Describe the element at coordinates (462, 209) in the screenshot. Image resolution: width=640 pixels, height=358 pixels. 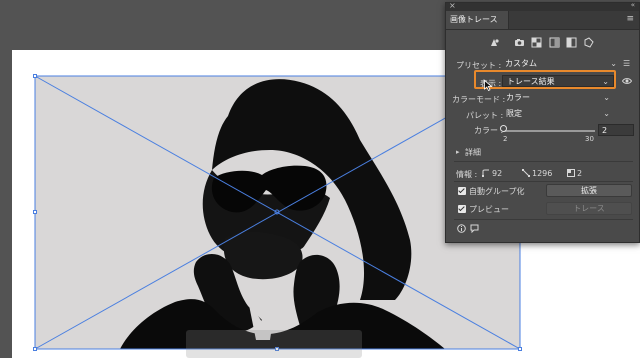
I see `preview-checkbox` at that location.